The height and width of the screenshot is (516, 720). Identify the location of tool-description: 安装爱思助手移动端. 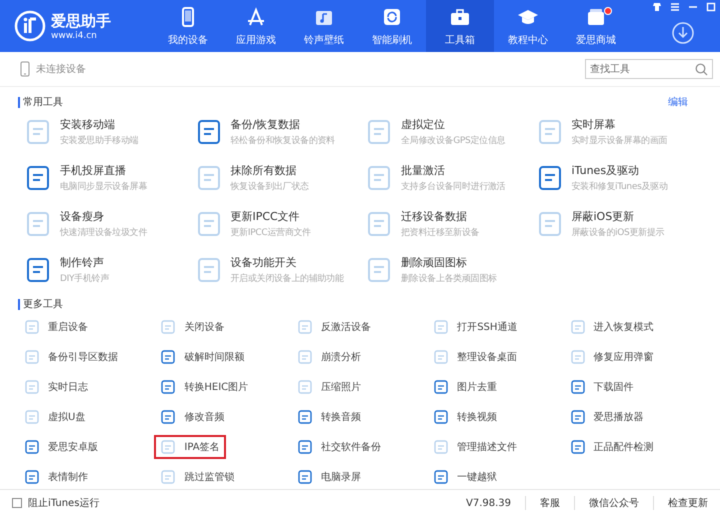
(99, 140).